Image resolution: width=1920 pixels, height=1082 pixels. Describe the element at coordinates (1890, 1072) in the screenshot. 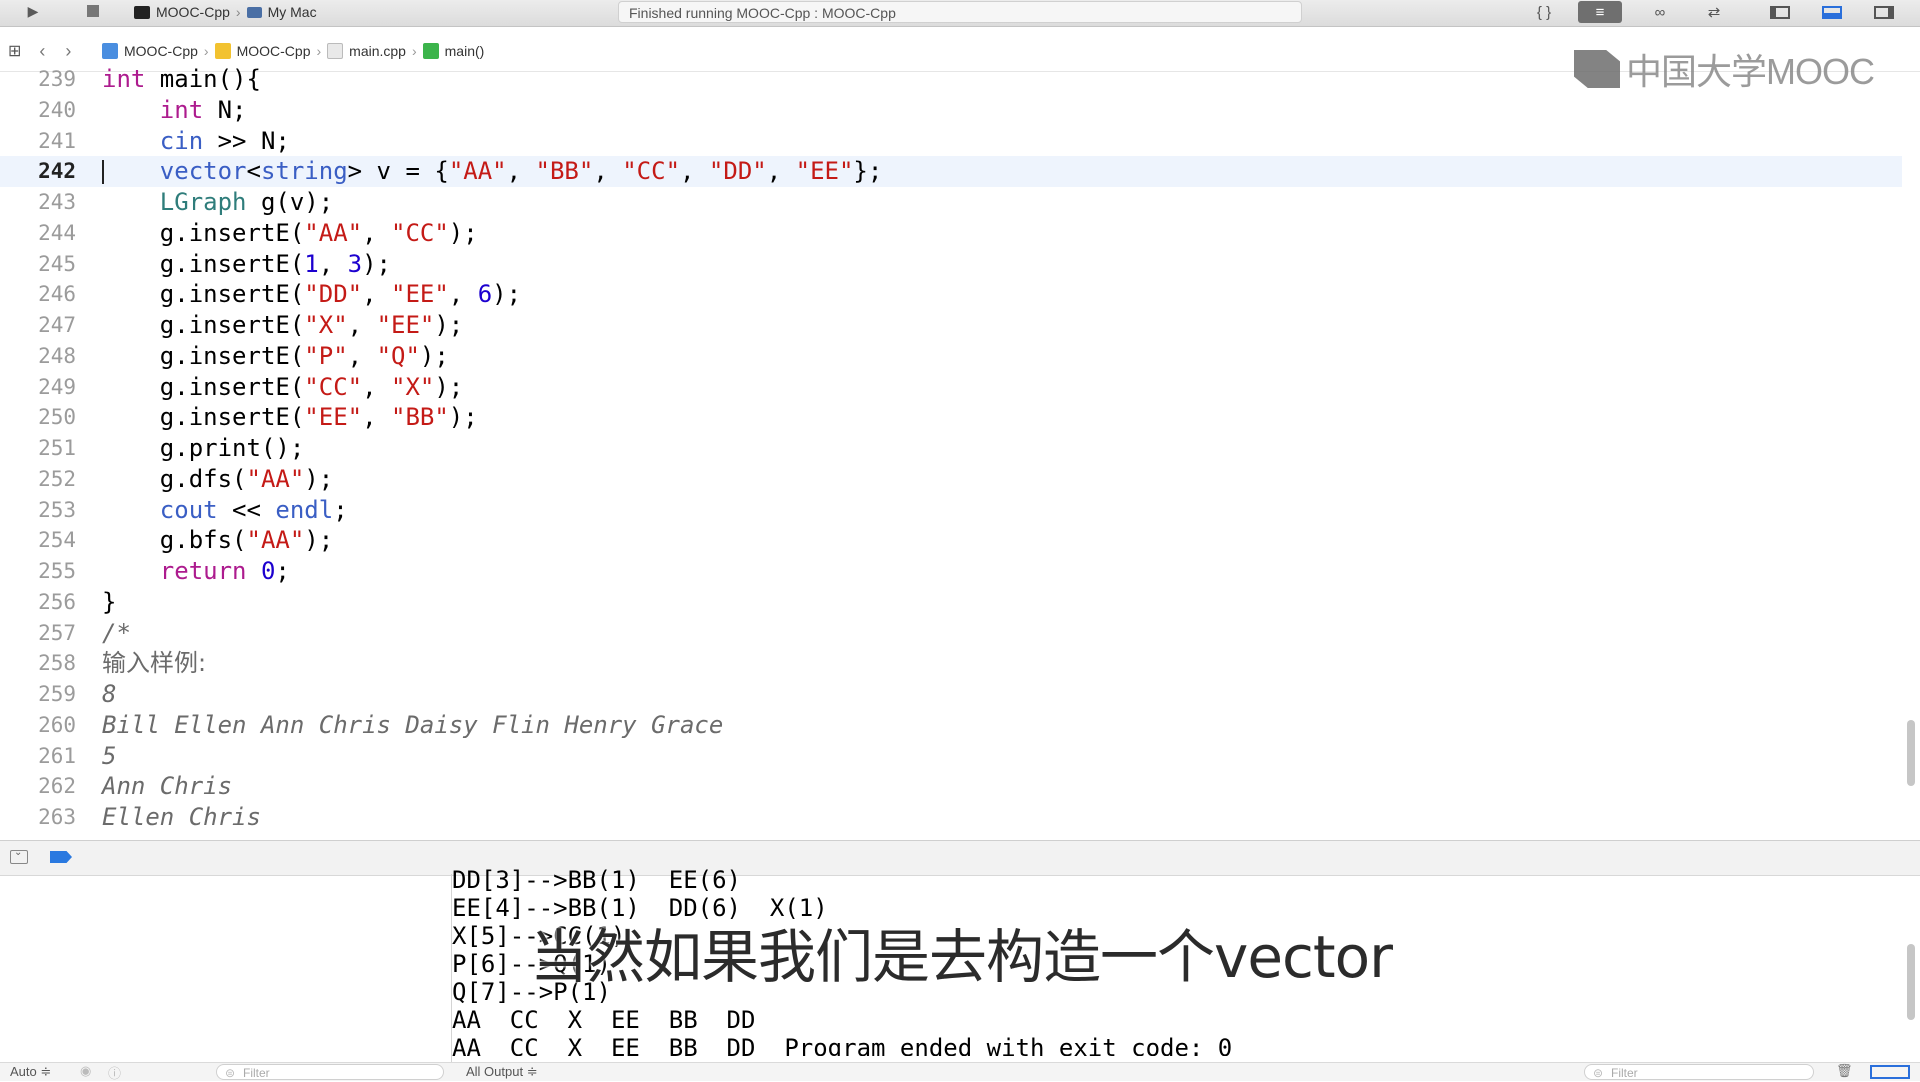

I see `split-view-icon` at that location.